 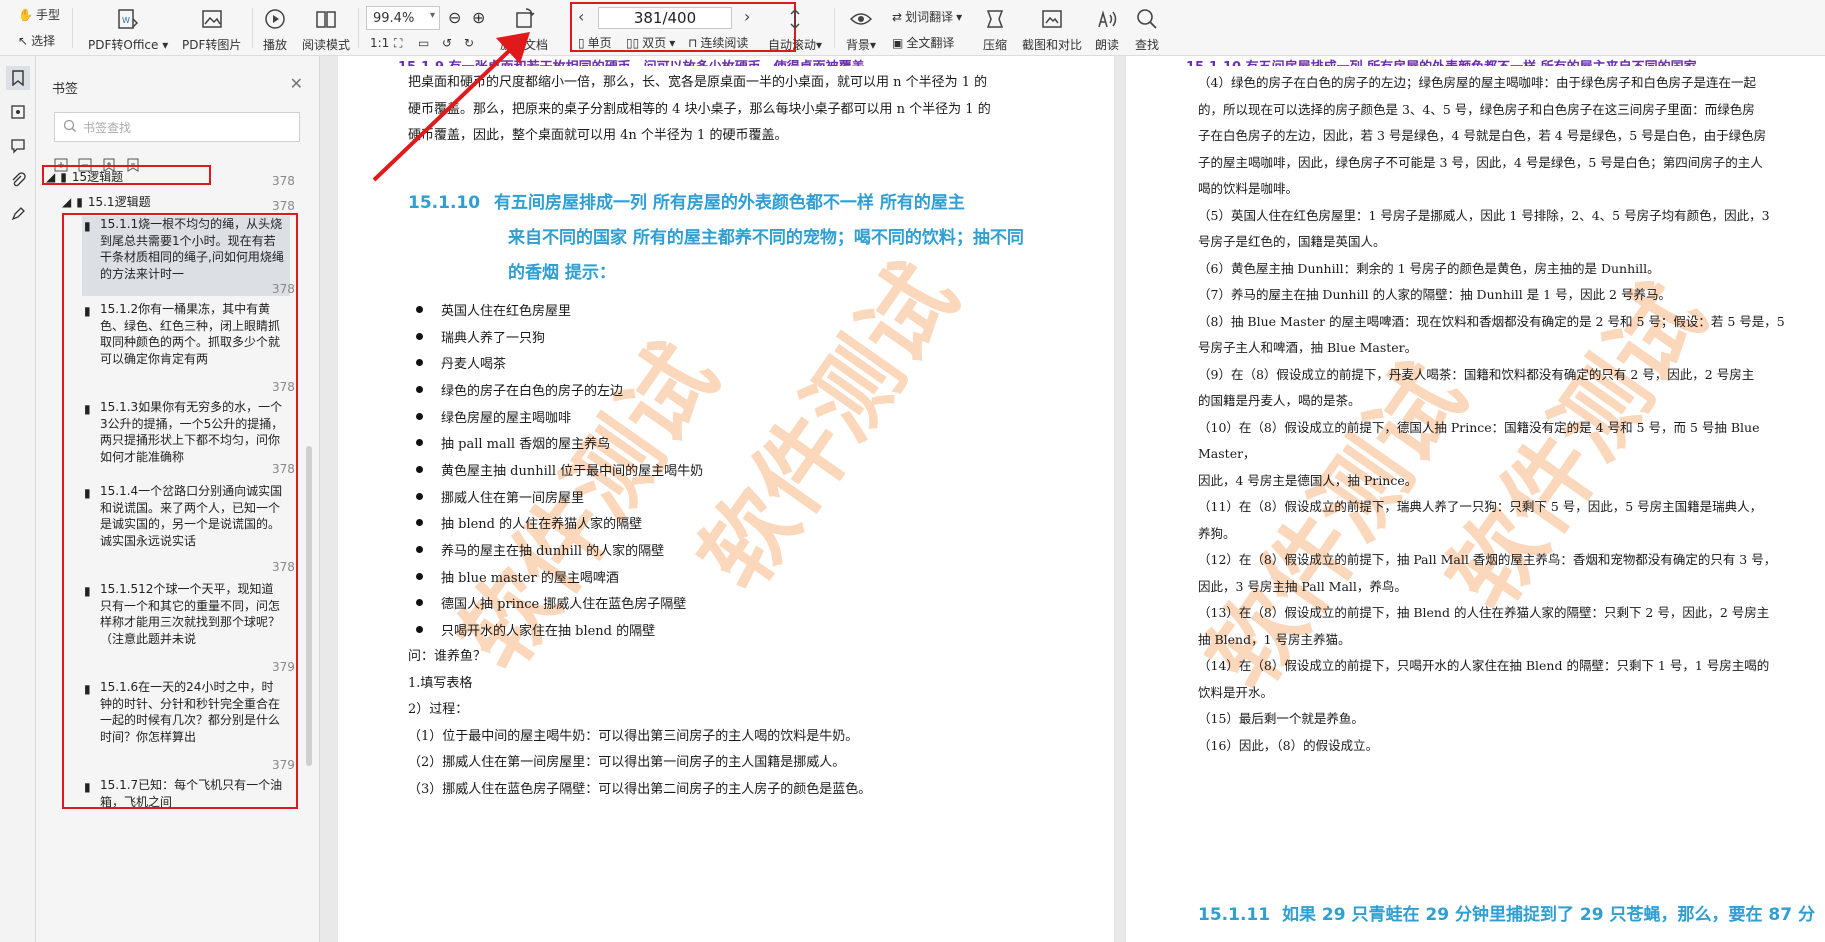 I want to click on full-translate-button: ▣ 全文翻译, so click(x=923, y=42).